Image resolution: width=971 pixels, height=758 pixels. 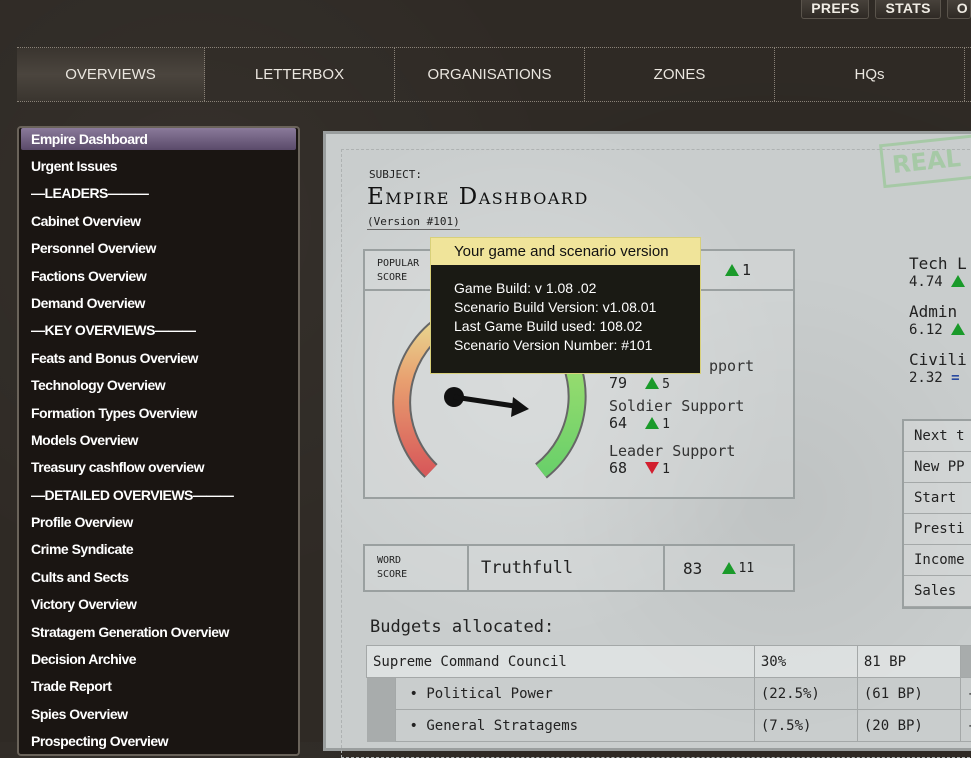 What do you see at coordinates (870, 74) in the screenshot?
I see `tab-hqs: HQs` at bounding box center [870, 74].